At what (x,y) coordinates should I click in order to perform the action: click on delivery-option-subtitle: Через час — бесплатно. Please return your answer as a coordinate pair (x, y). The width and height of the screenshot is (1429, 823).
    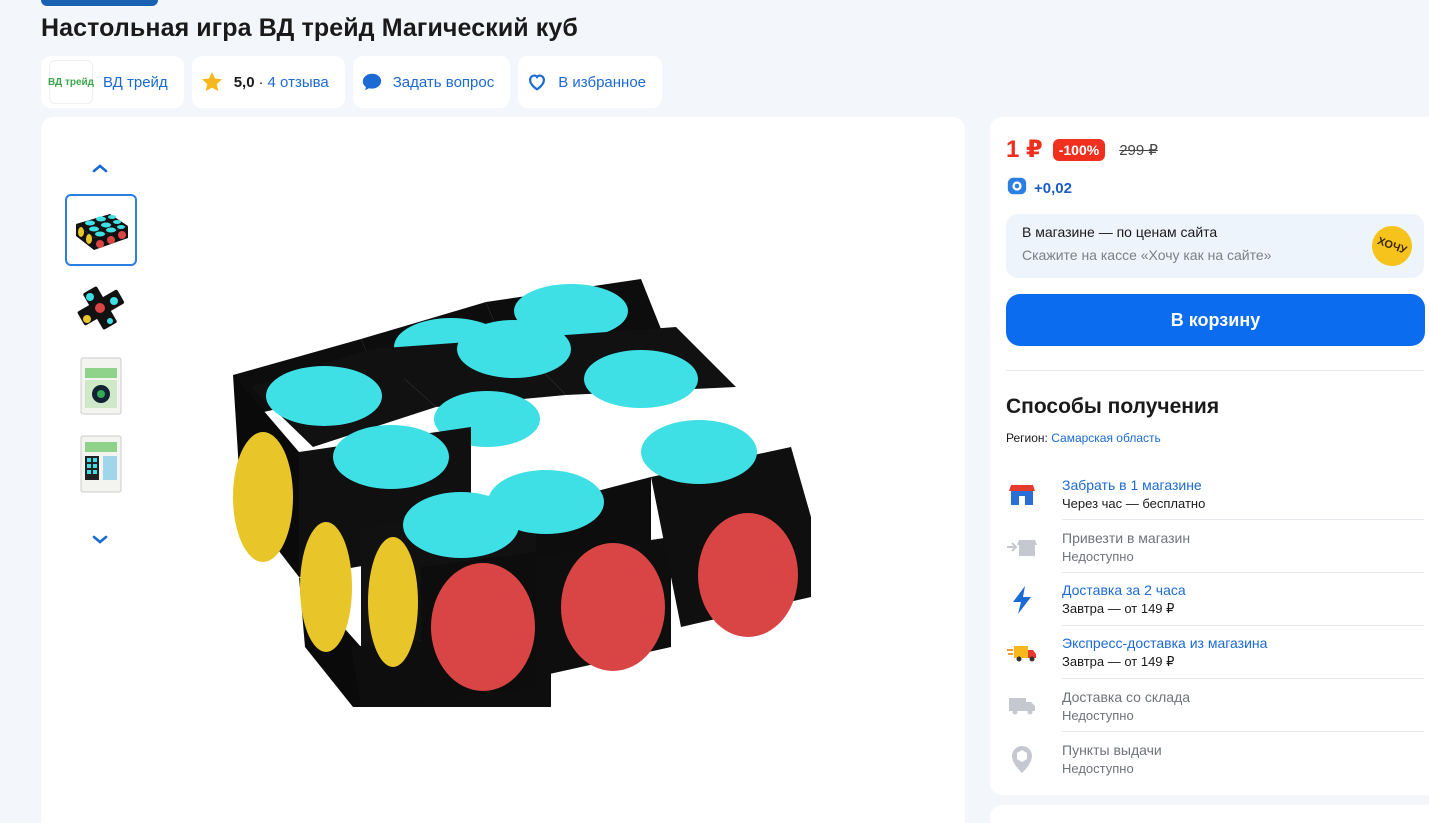
    Looking at the image, I should click on (1134, 503).